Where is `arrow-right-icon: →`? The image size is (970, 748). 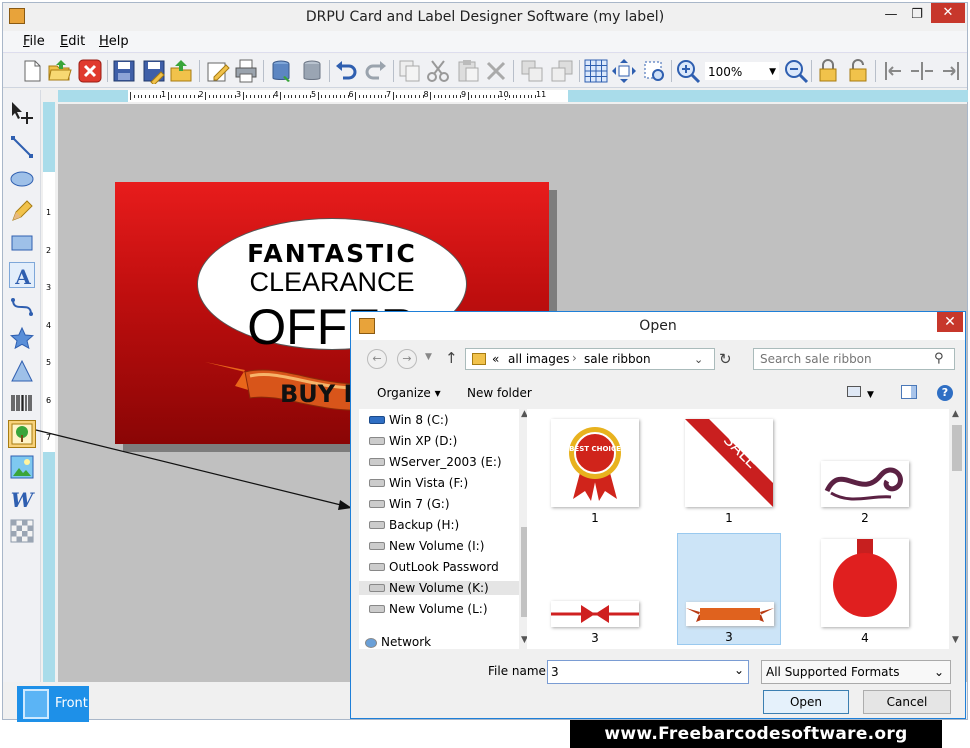 arrow-right-icon: → is located at coordinates (407, 358).